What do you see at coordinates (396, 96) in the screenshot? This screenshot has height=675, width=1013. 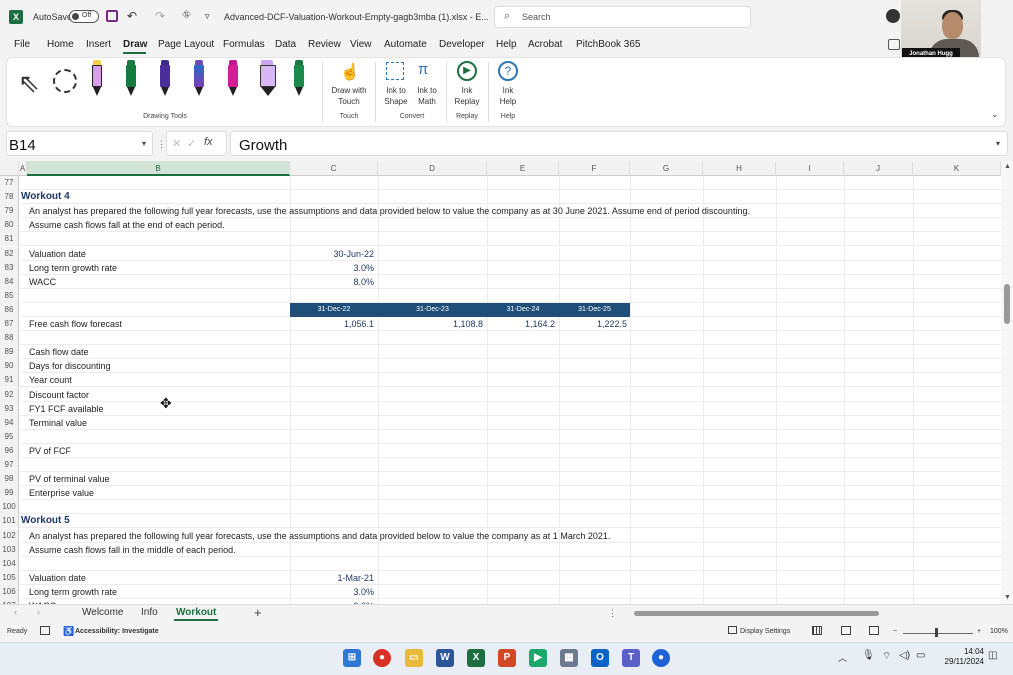 I see `ink-to-shape-button: Ink to Shape` at bounding box center [396, 96].